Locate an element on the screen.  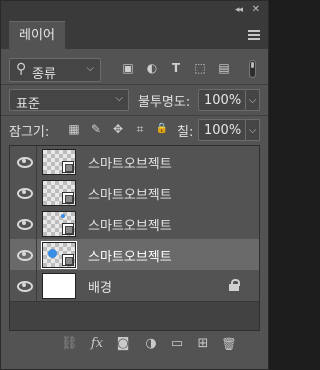
opacity-label: 불투명도: is located at coordinates (164, 102).